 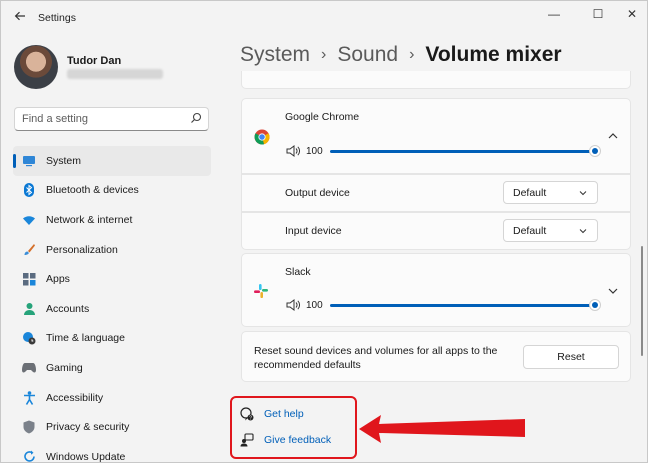 I want to click on give-feedback-label: Give feedback, so click(x=298, y=440).